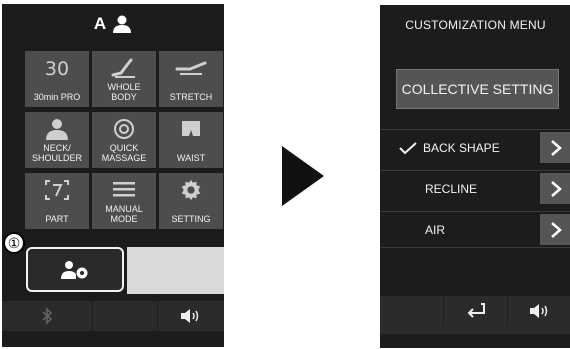 This screenshot has height=349, width=570. Describe the element at coordinates (191, 158) in the screenshot. I see `tile-label: WAIST` at that location.